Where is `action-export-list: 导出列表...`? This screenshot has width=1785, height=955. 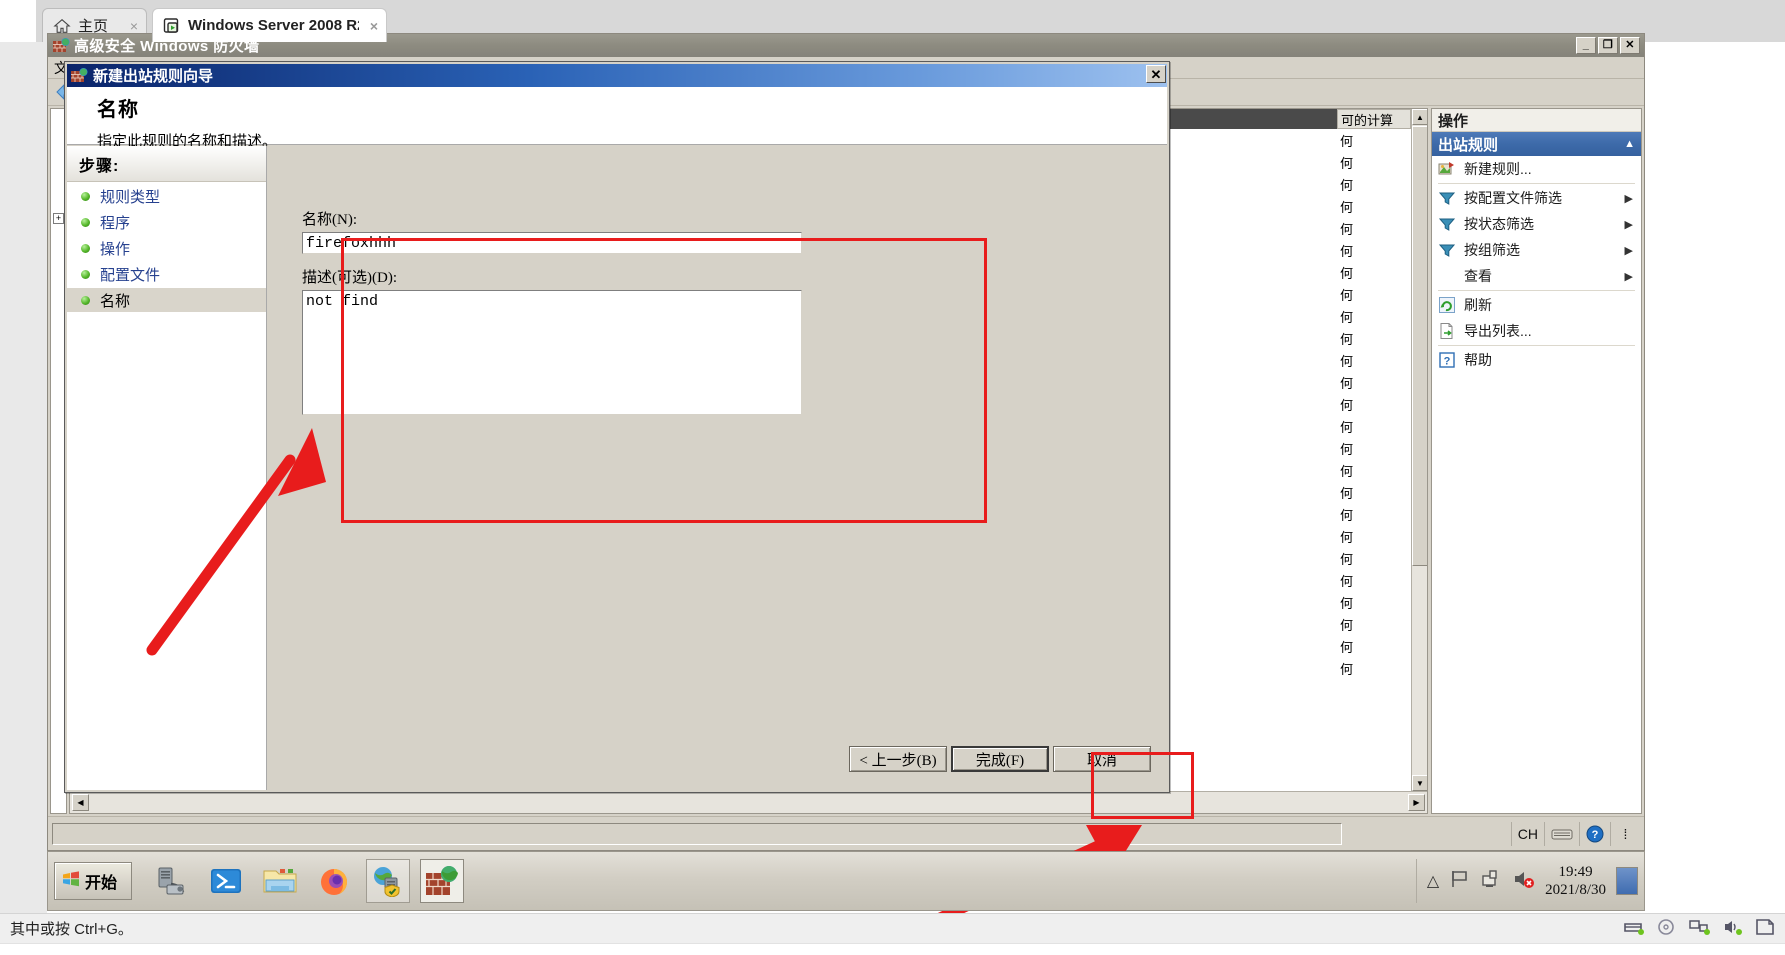 action-export-list: 导出列表... is located at coordinates (1536, 331).